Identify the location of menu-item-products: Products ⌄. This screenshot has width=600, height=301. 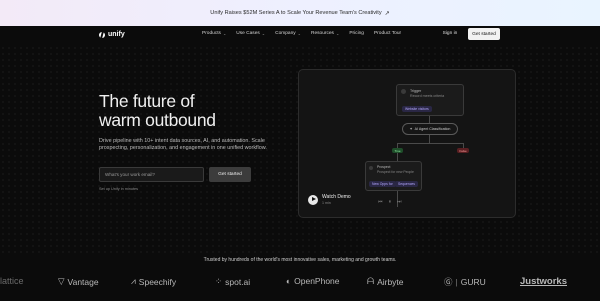
(214, 33).